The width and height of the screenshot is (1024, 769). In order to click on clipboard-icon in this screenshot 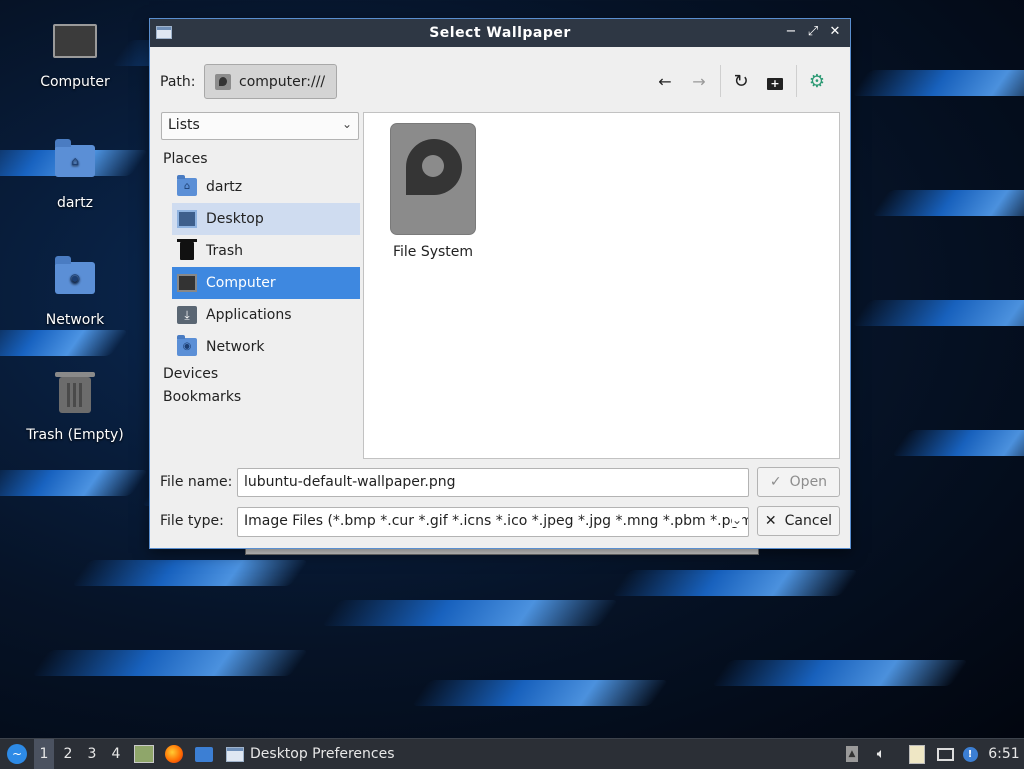, I will do `click(917, 754)`.